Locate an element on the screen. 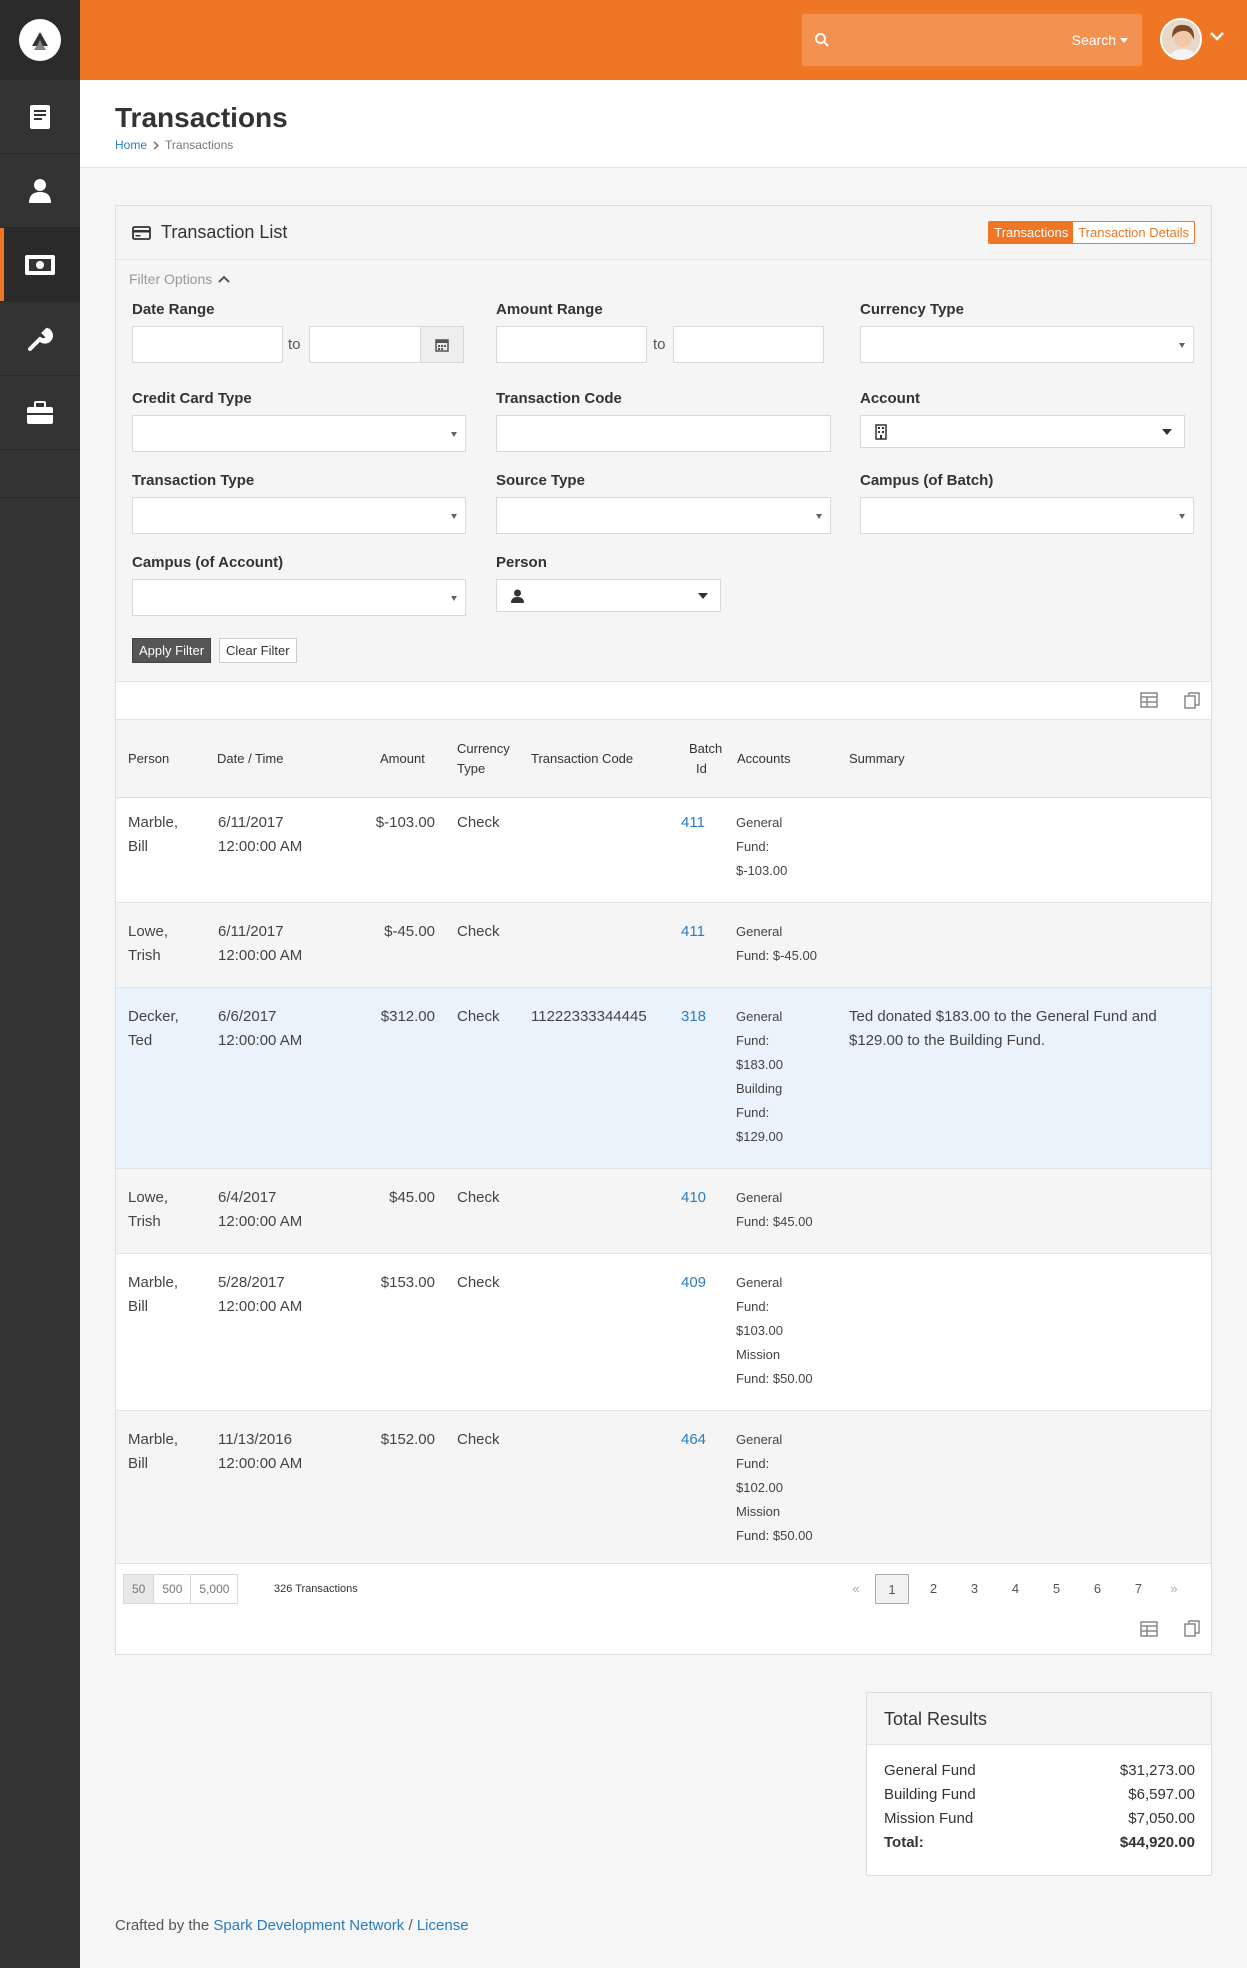 The height and width of the screenshot is (1968, 1247). transaction-type-label: Transaction Type is located at coordinates (193, 480).